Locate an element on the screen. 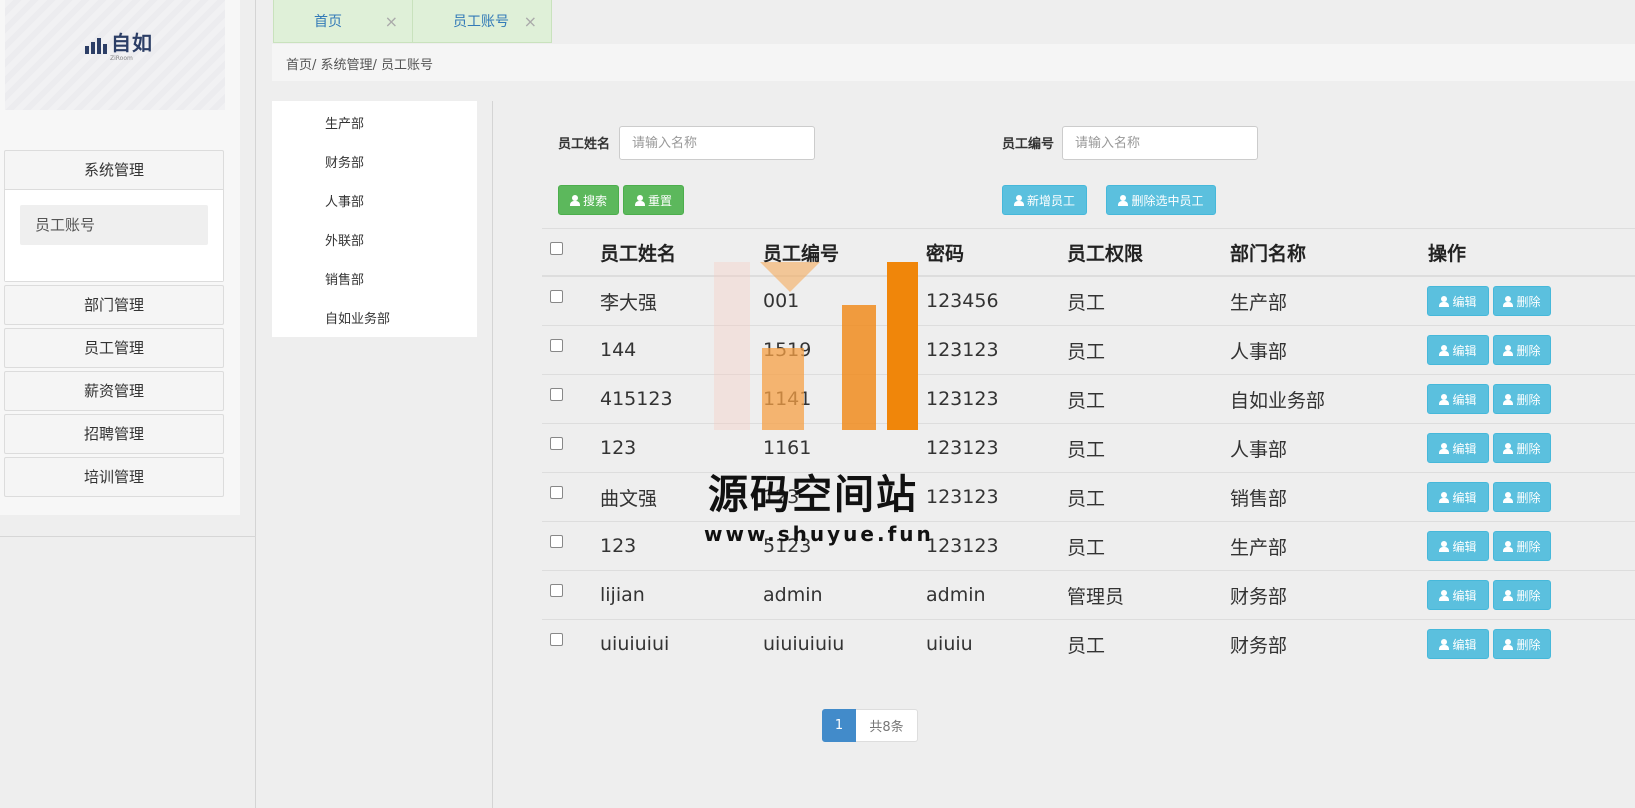 The height and width of the screenshot is (808, 1635). add-employee-button: 新增员工 is located at coordinates (1044, 200).